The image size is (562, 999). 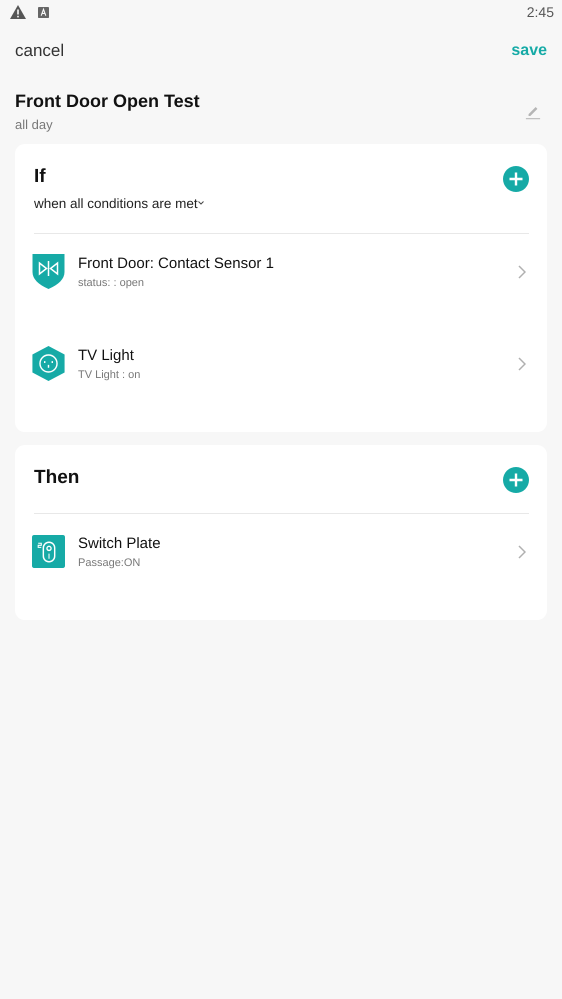 I want to click on status-time: 2:45, so click(x=540, y=12).